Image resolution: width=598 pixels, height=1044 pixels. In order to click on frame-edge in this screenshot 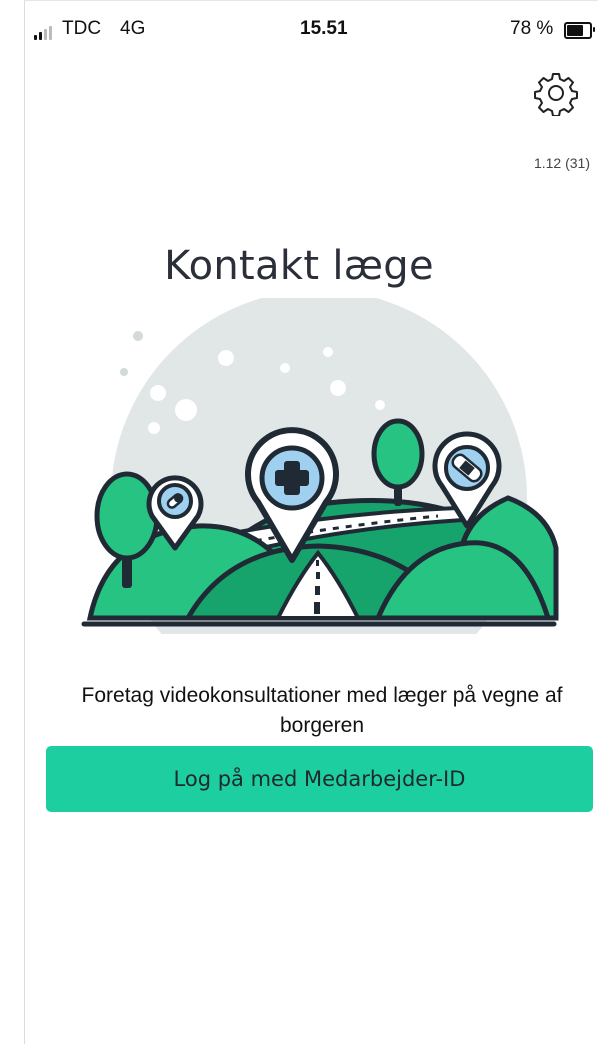, I will do `click(24, 522)`.